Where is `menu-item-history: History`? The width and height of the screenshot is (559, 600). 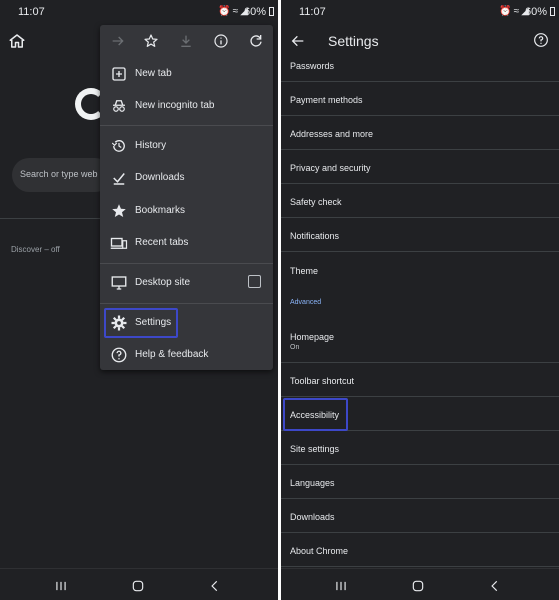
menu-item-history: History is located at coordinates (186, 146).